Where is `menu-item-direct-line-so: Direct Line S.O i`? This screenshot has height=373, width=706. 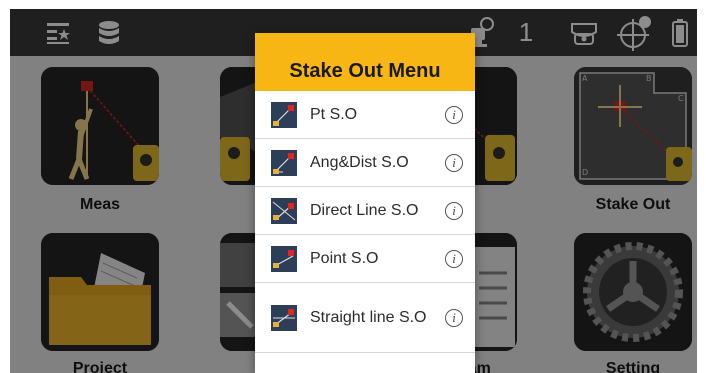
menu-item-direct-line-so: Direct Line S.O i is located at coordinates (365, 211).